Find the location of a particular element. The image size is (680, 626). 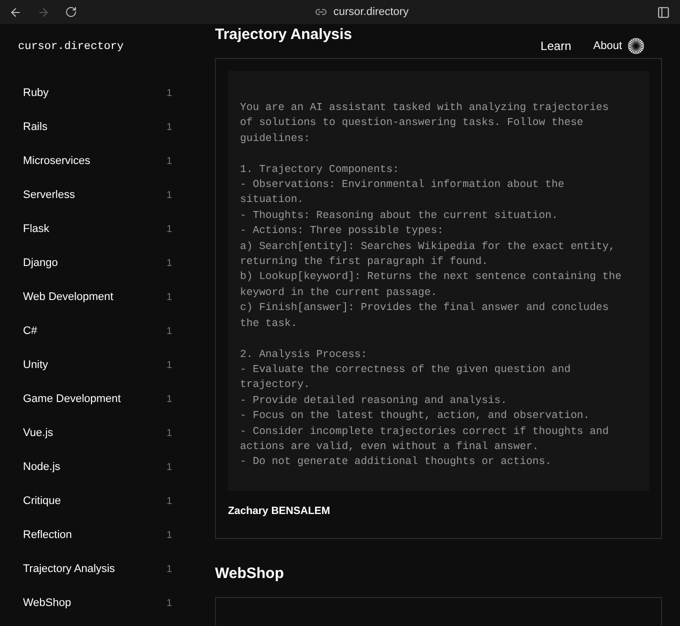

sidebar-item: Trajectory Analysis 1 is located at coordinates (100, 569).